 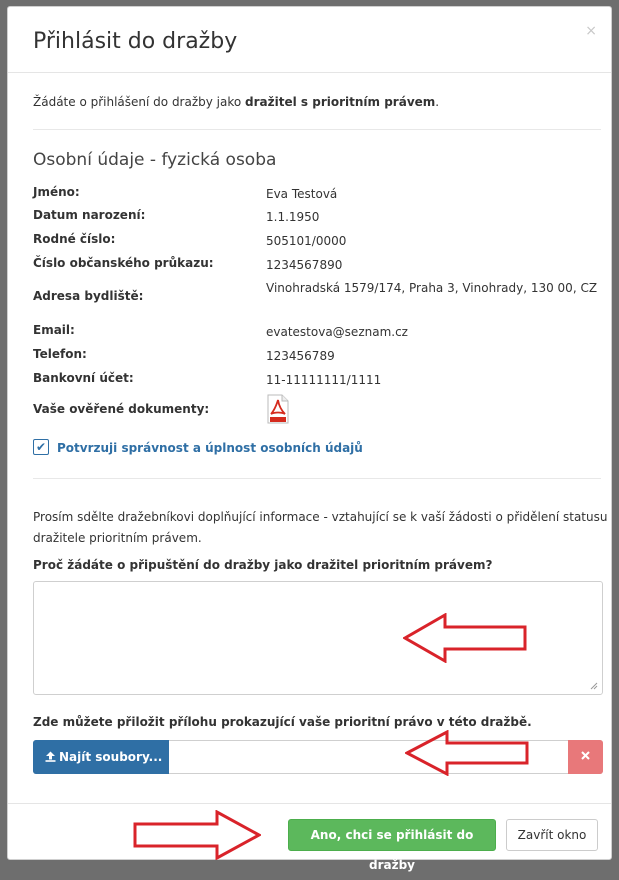 I want to click on remove-icon, so click(x=585, y=755).